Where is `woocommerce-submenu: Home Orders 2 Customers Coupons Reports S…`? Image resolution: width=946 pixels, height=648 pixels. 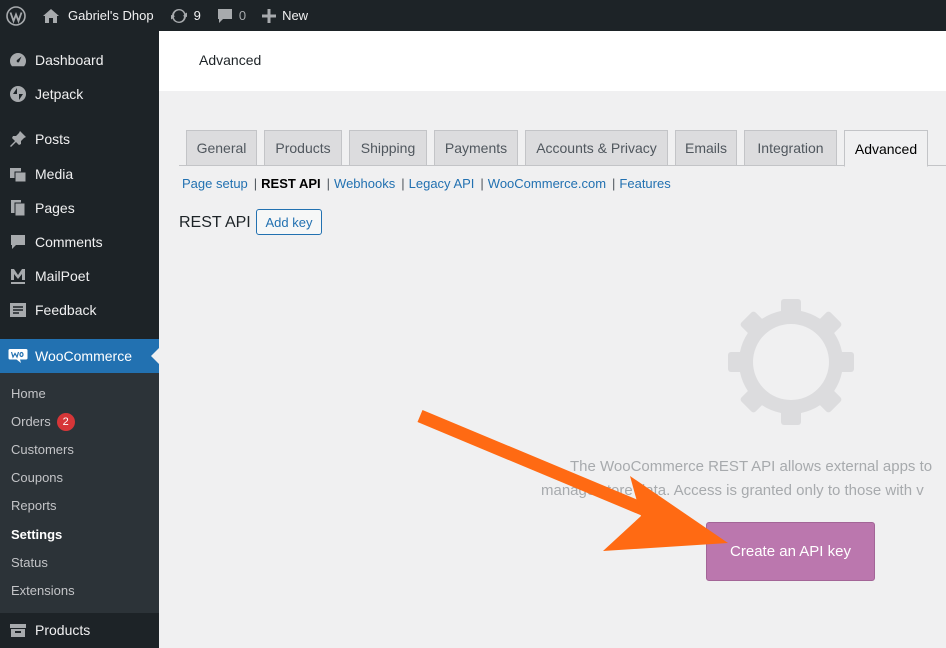
woocommerce-submenu: Home Orders 2 Customers Coupons Reports S… is located at coordinates (79, 493).